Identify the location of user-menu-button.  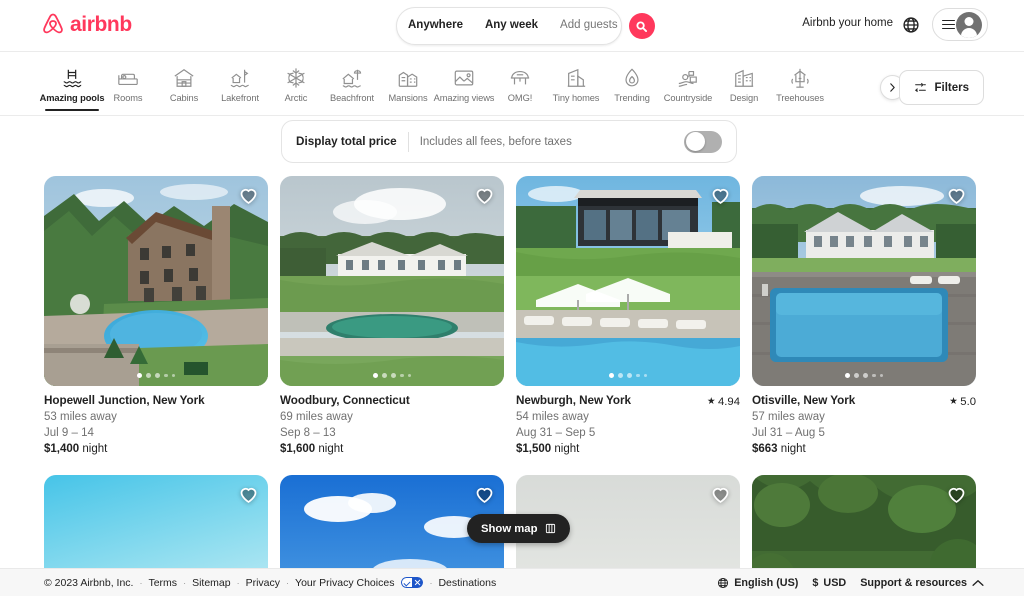
(960, 24).